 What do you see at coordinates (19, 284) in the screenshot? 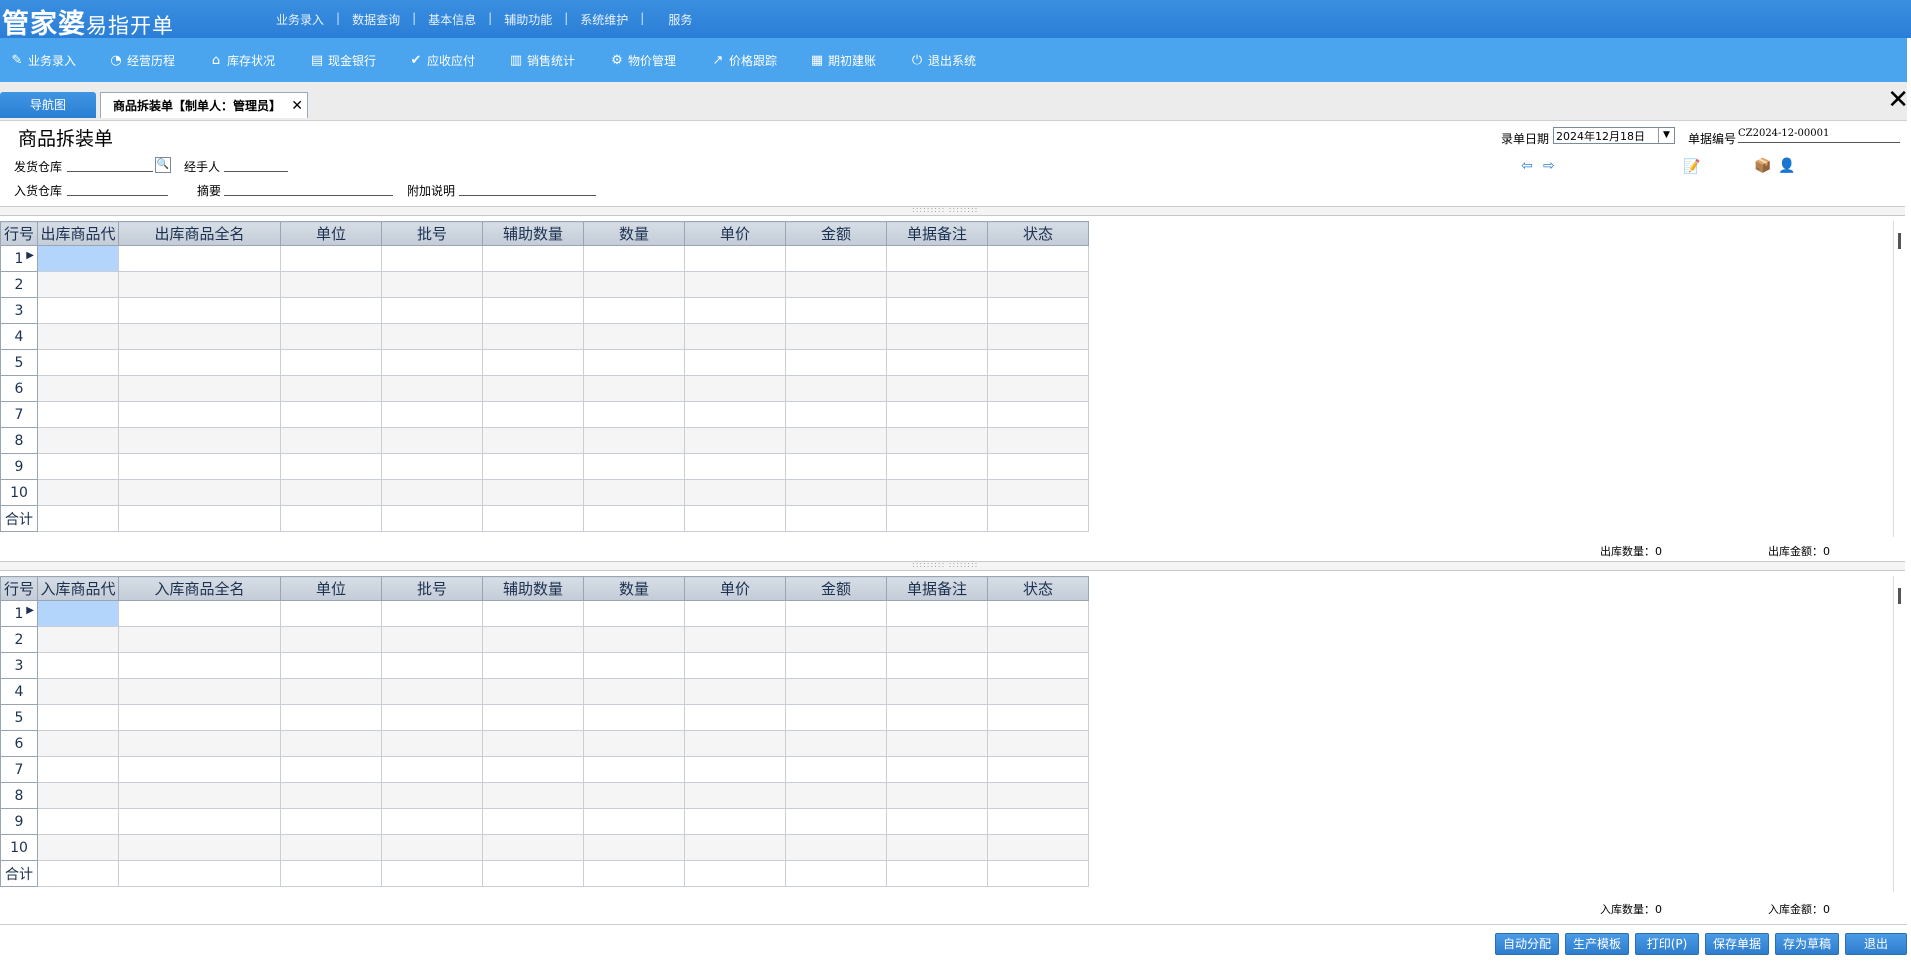
I see `row-number: 2` at bounding box center [19, 284].